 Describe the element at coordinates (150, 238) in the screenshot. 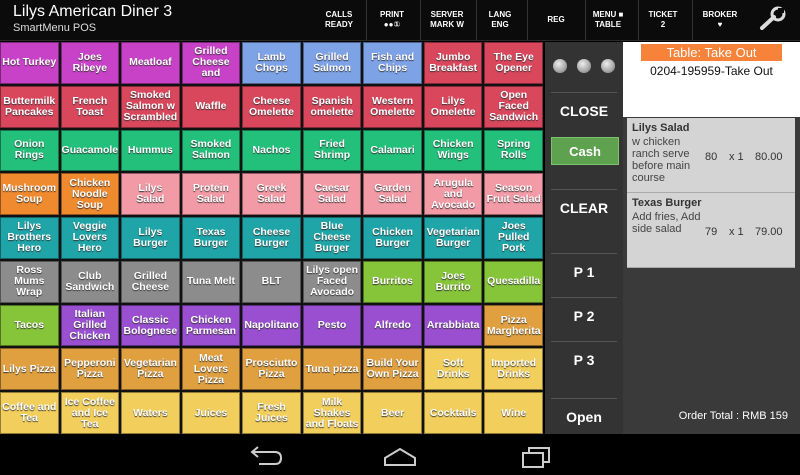

I see `menu-tile: Lilys Burger` at that location.